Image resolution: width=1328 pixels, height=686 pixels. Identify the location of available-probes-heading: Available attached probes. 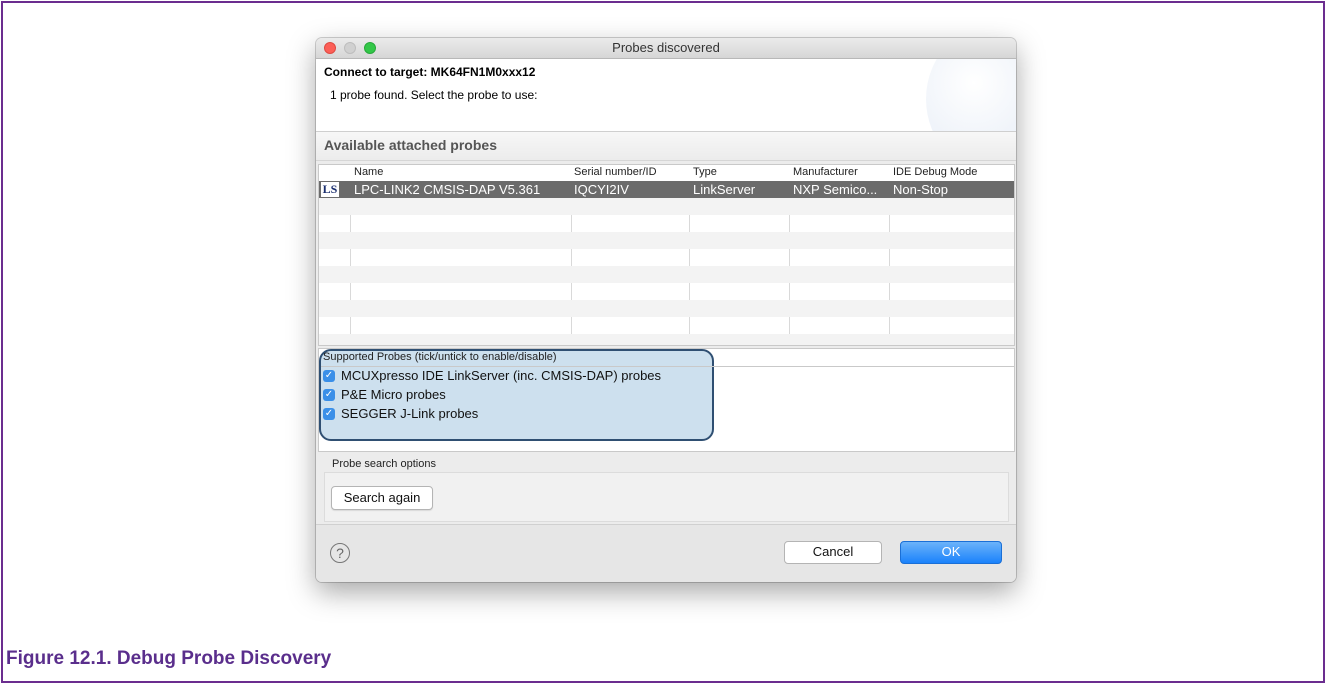
(410, 145).